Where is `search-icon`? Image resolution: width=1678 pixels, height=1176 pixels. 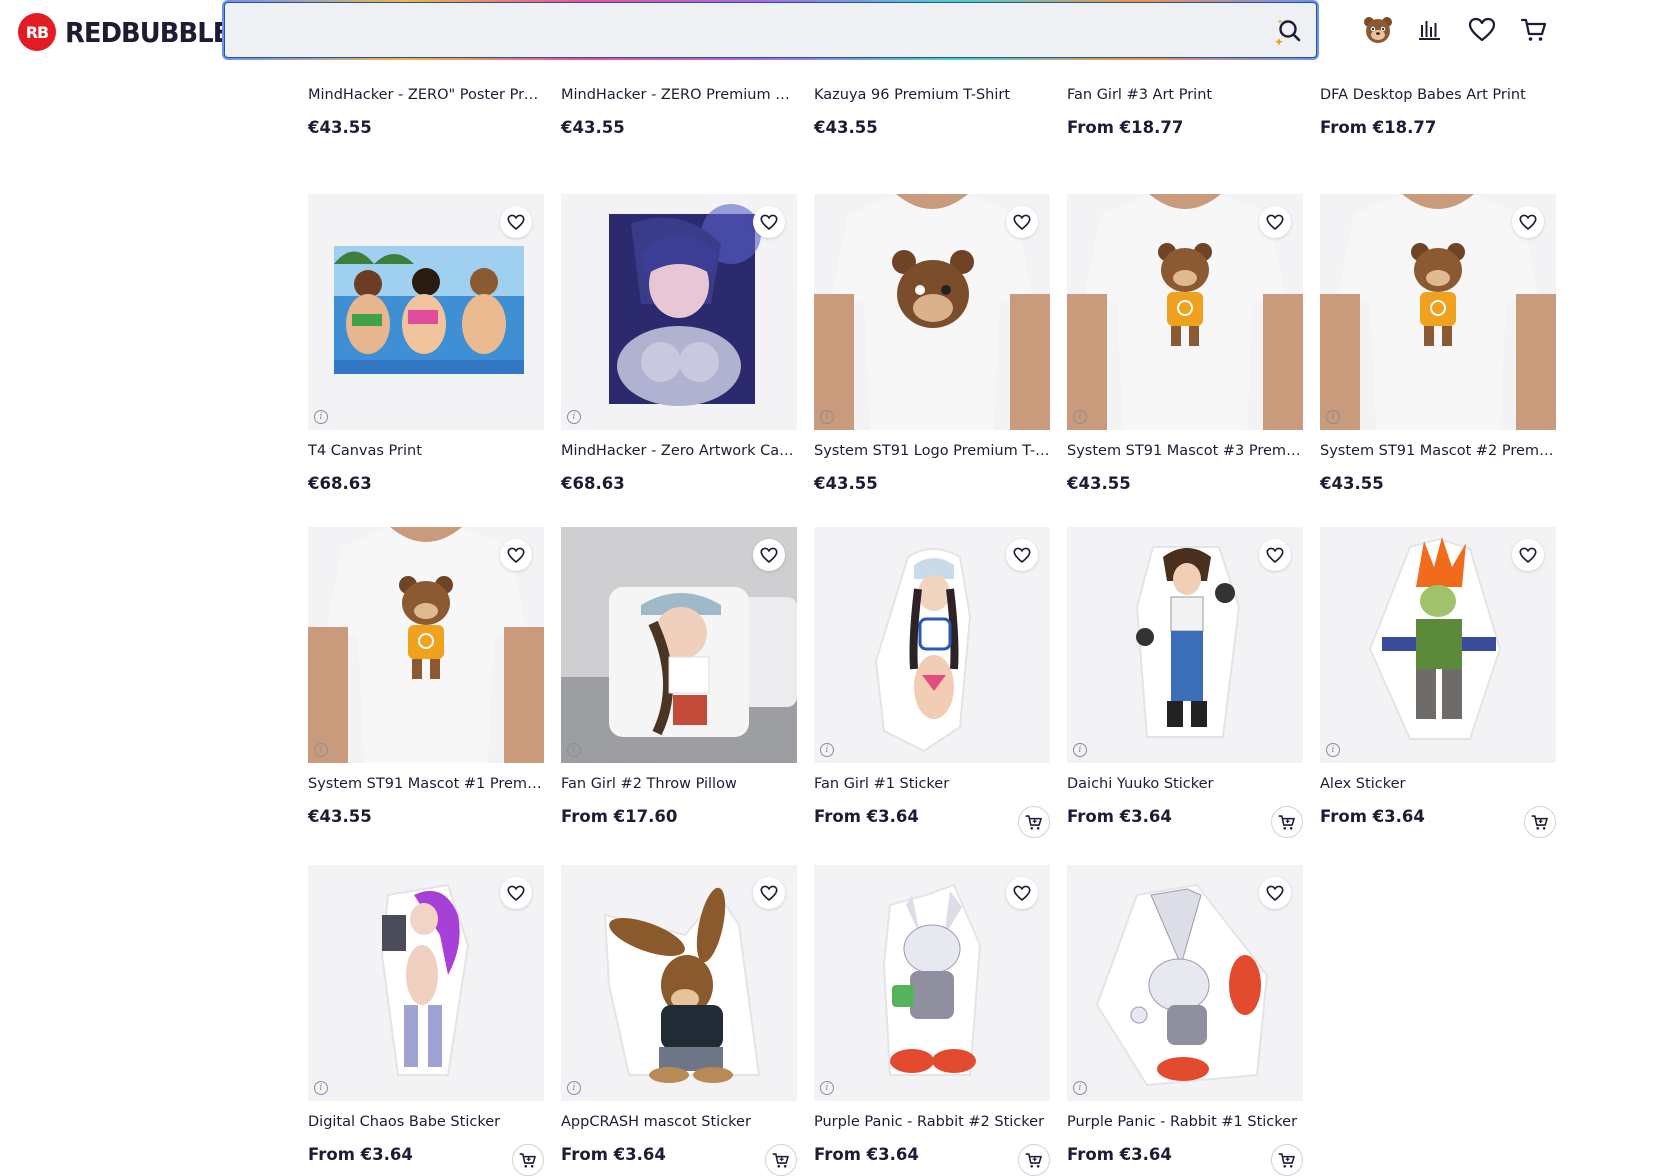 search-icon is located at coordinates (1288, 31).